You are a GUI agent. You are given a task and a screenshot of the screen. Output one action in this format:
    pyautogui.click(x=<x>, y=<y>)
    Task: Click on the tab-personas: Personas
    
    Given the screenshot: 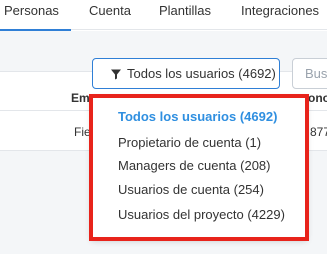 What is the action you would take?
    pyautogui.click(x=35, y=15)
    